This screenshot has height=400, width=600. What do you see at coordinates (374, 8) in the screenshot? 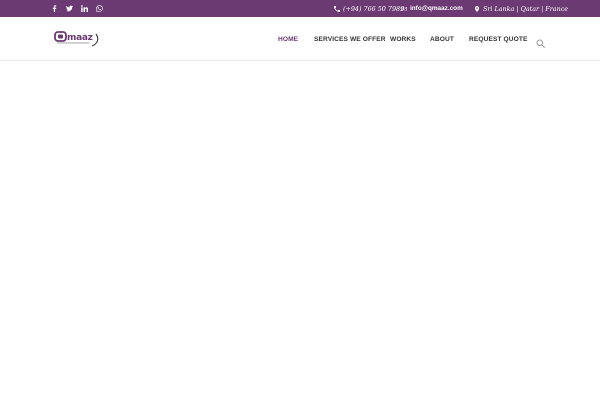
I see `phone-number: (+94) 766 50 7989` at bounding box center [374, 8].